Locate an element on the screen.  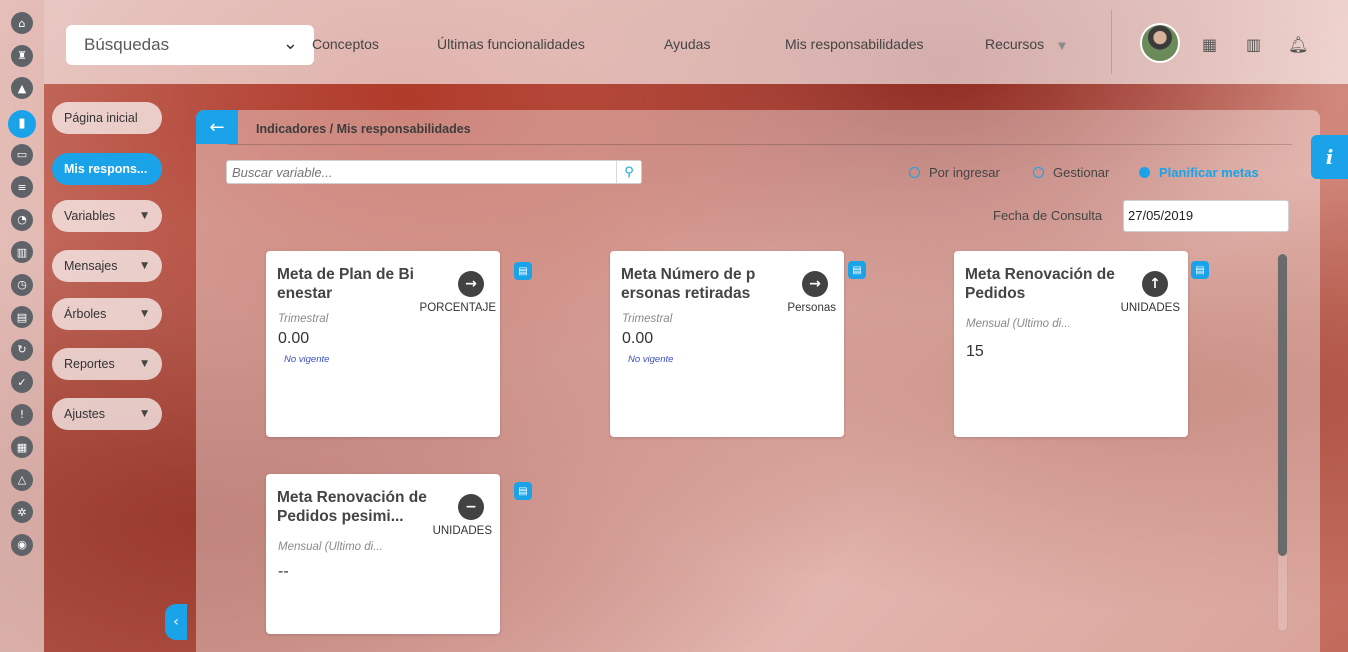
radio-label: Por ingresar is located at coordinates (964, 172).